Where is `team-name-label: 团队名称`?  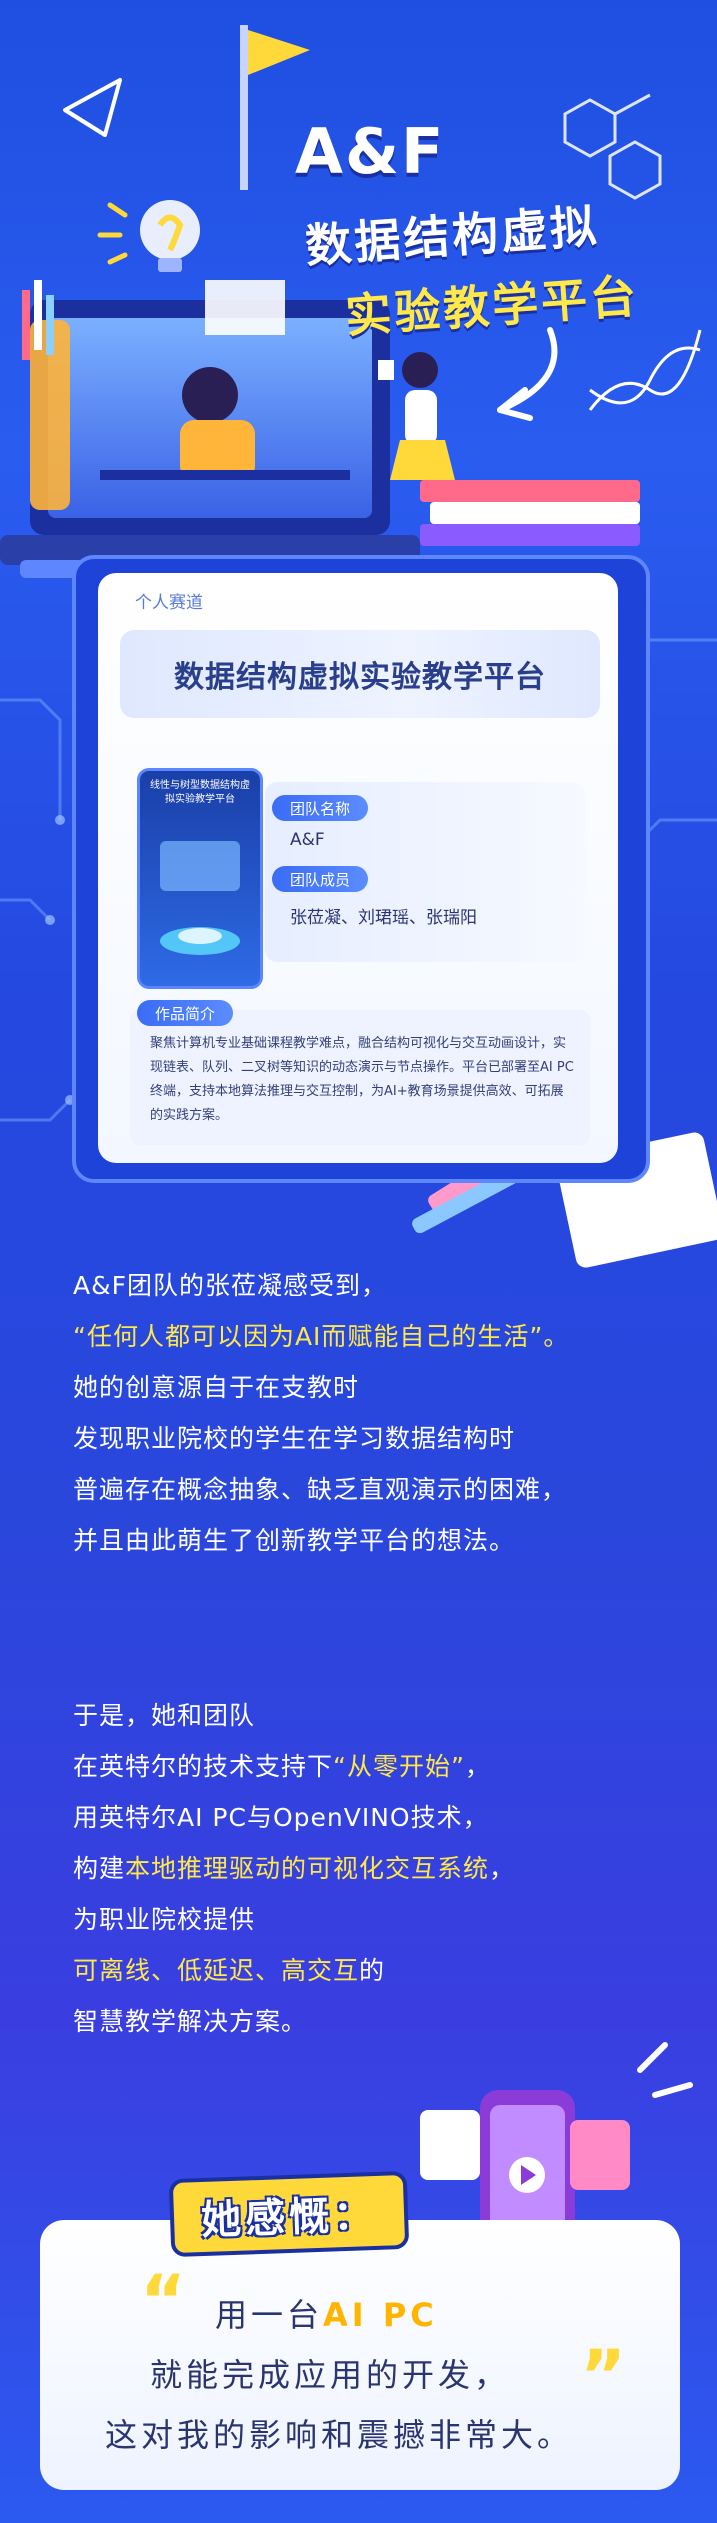 team-name-label: 团队名称 is located at coordinates (320, 808).